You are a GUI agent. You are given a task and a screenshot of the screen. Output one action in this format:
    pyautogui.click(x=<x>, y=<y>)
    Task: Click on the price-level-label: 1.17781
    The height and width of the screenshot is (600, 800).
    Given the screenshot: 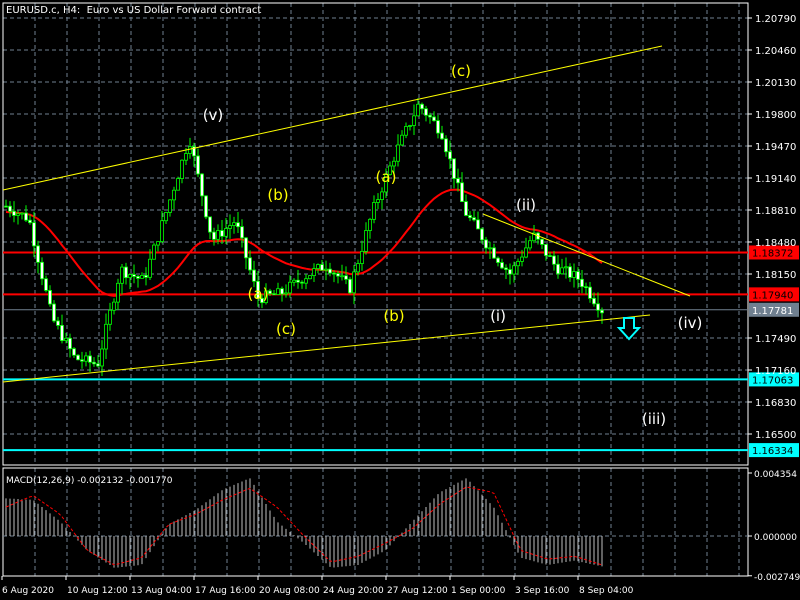 What is the action you would take?
    pyautogui.click(x=772, y=311)
    